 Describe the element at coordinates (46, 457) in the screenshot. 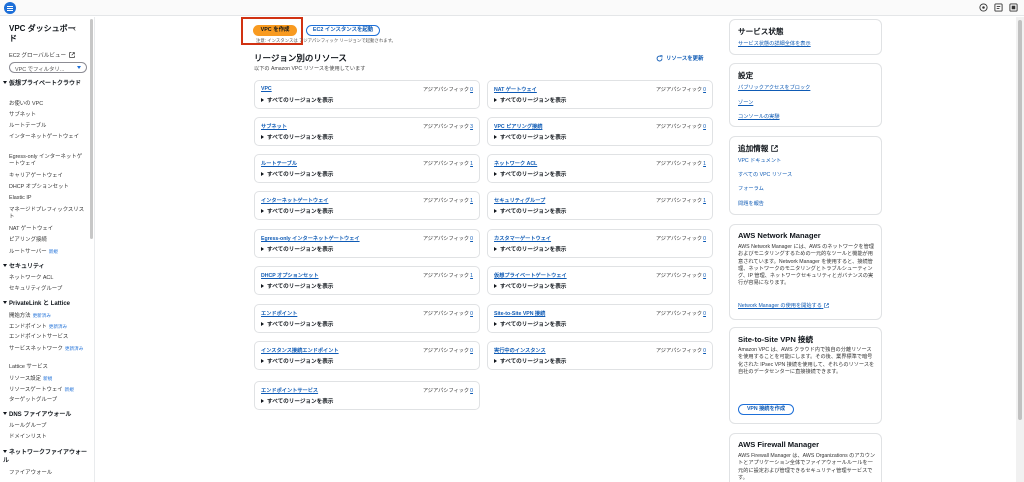

I see `sidebar-section-network-firewall: ネットワークファイアウォール` at that location.